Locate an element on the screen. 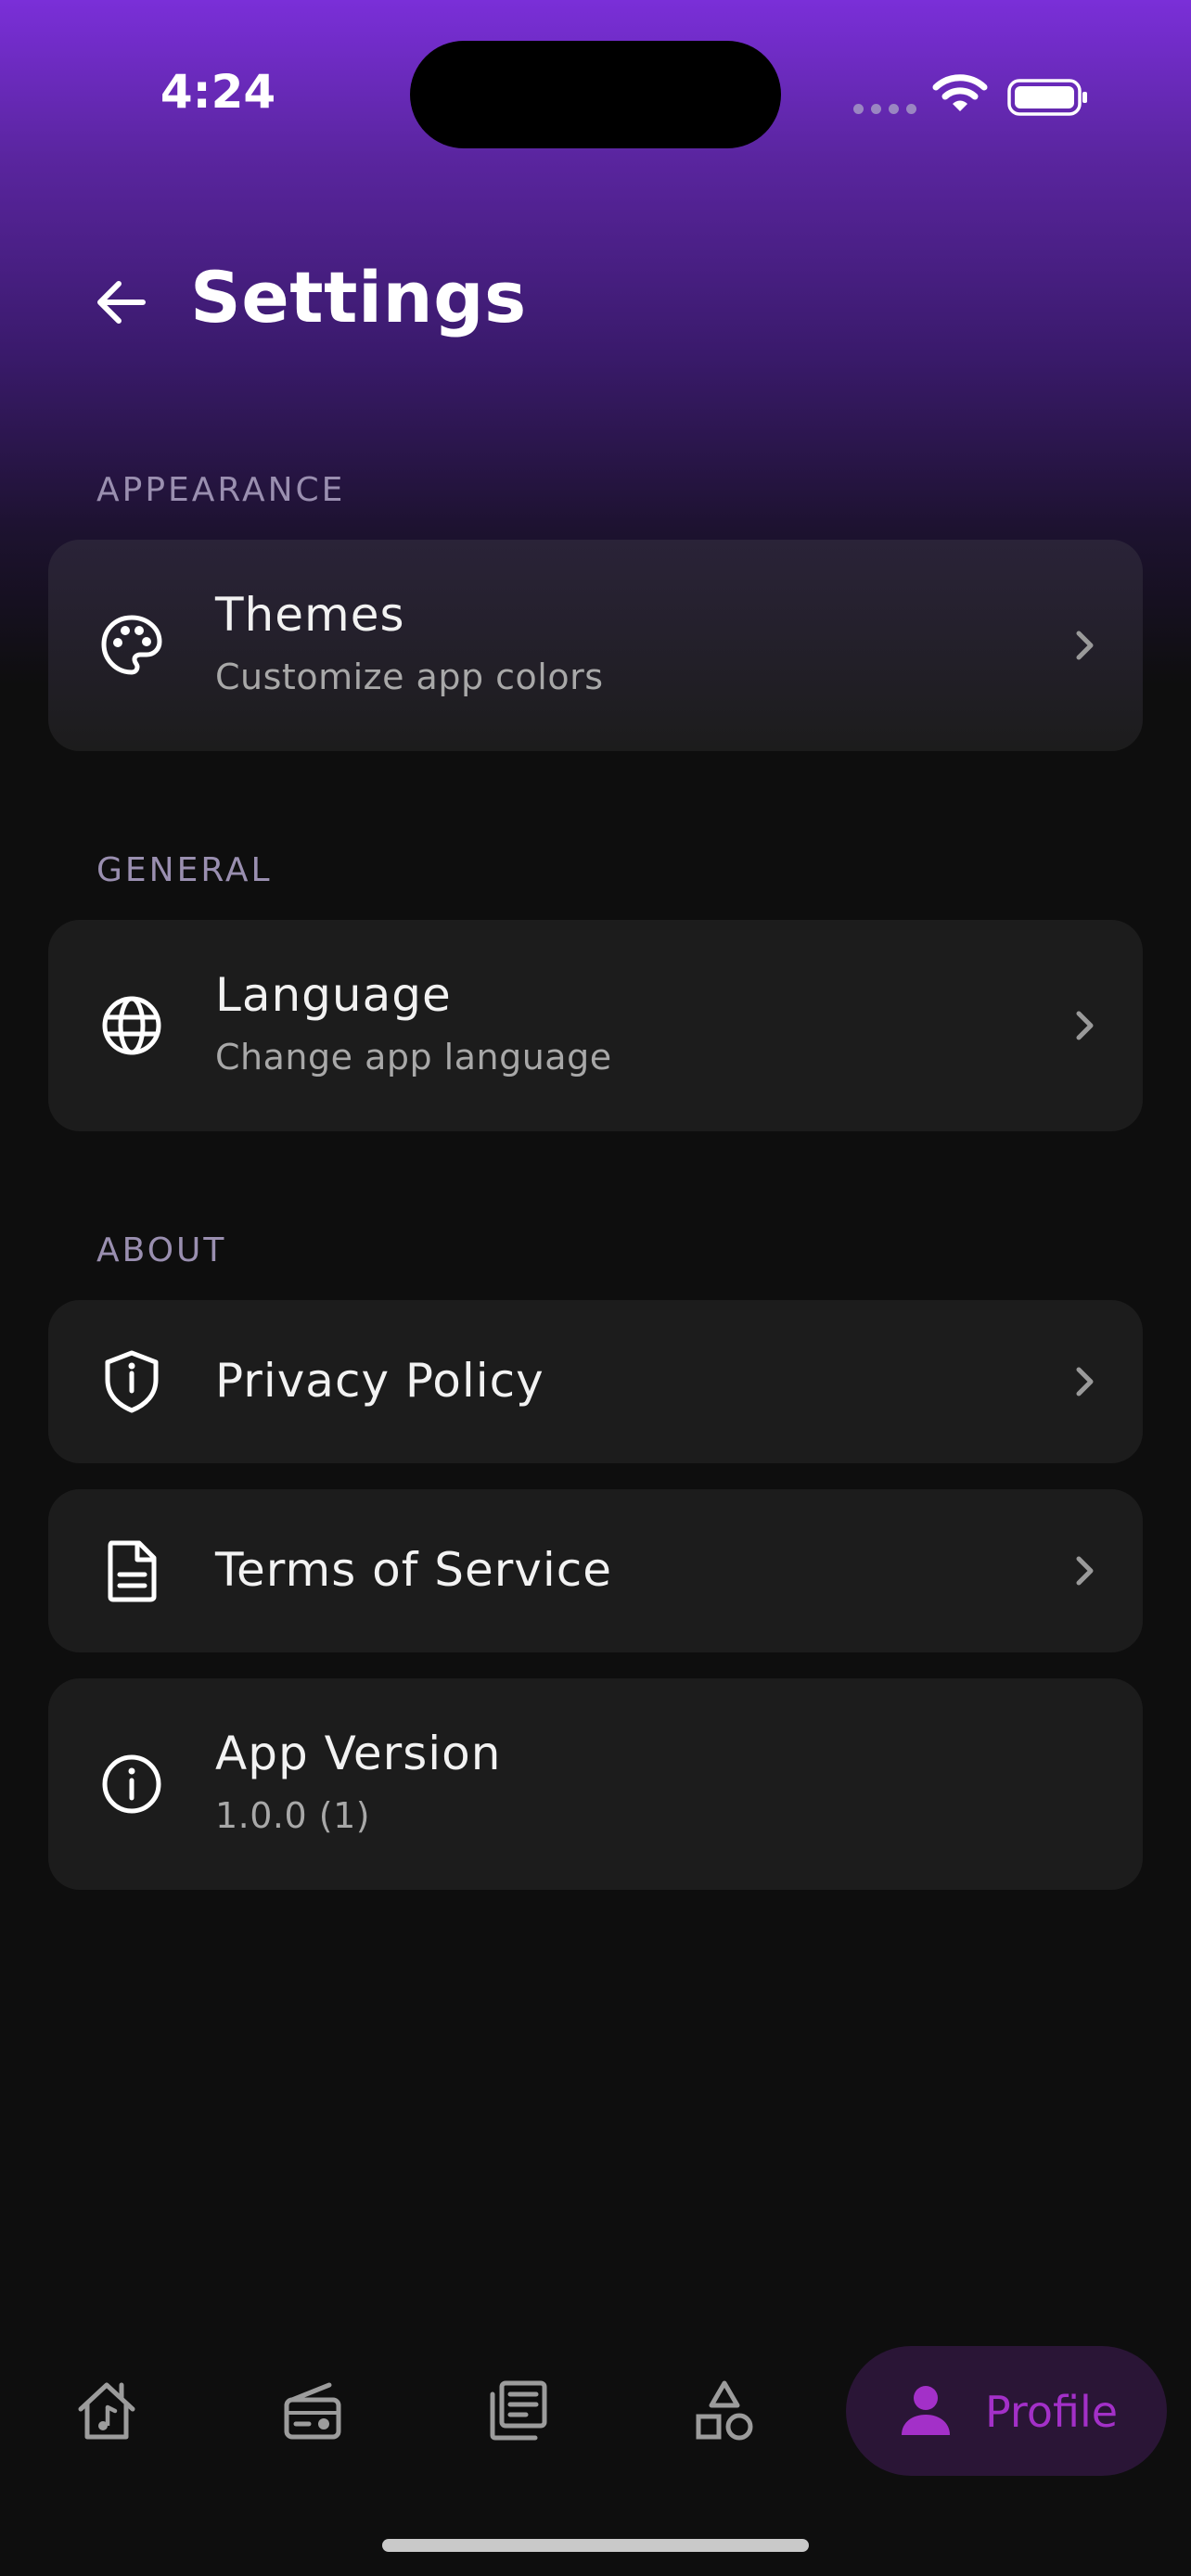 The image size is (1191, 2576). app-version-value: 1.0.0 (1) is located at coordinates (293, 1815).